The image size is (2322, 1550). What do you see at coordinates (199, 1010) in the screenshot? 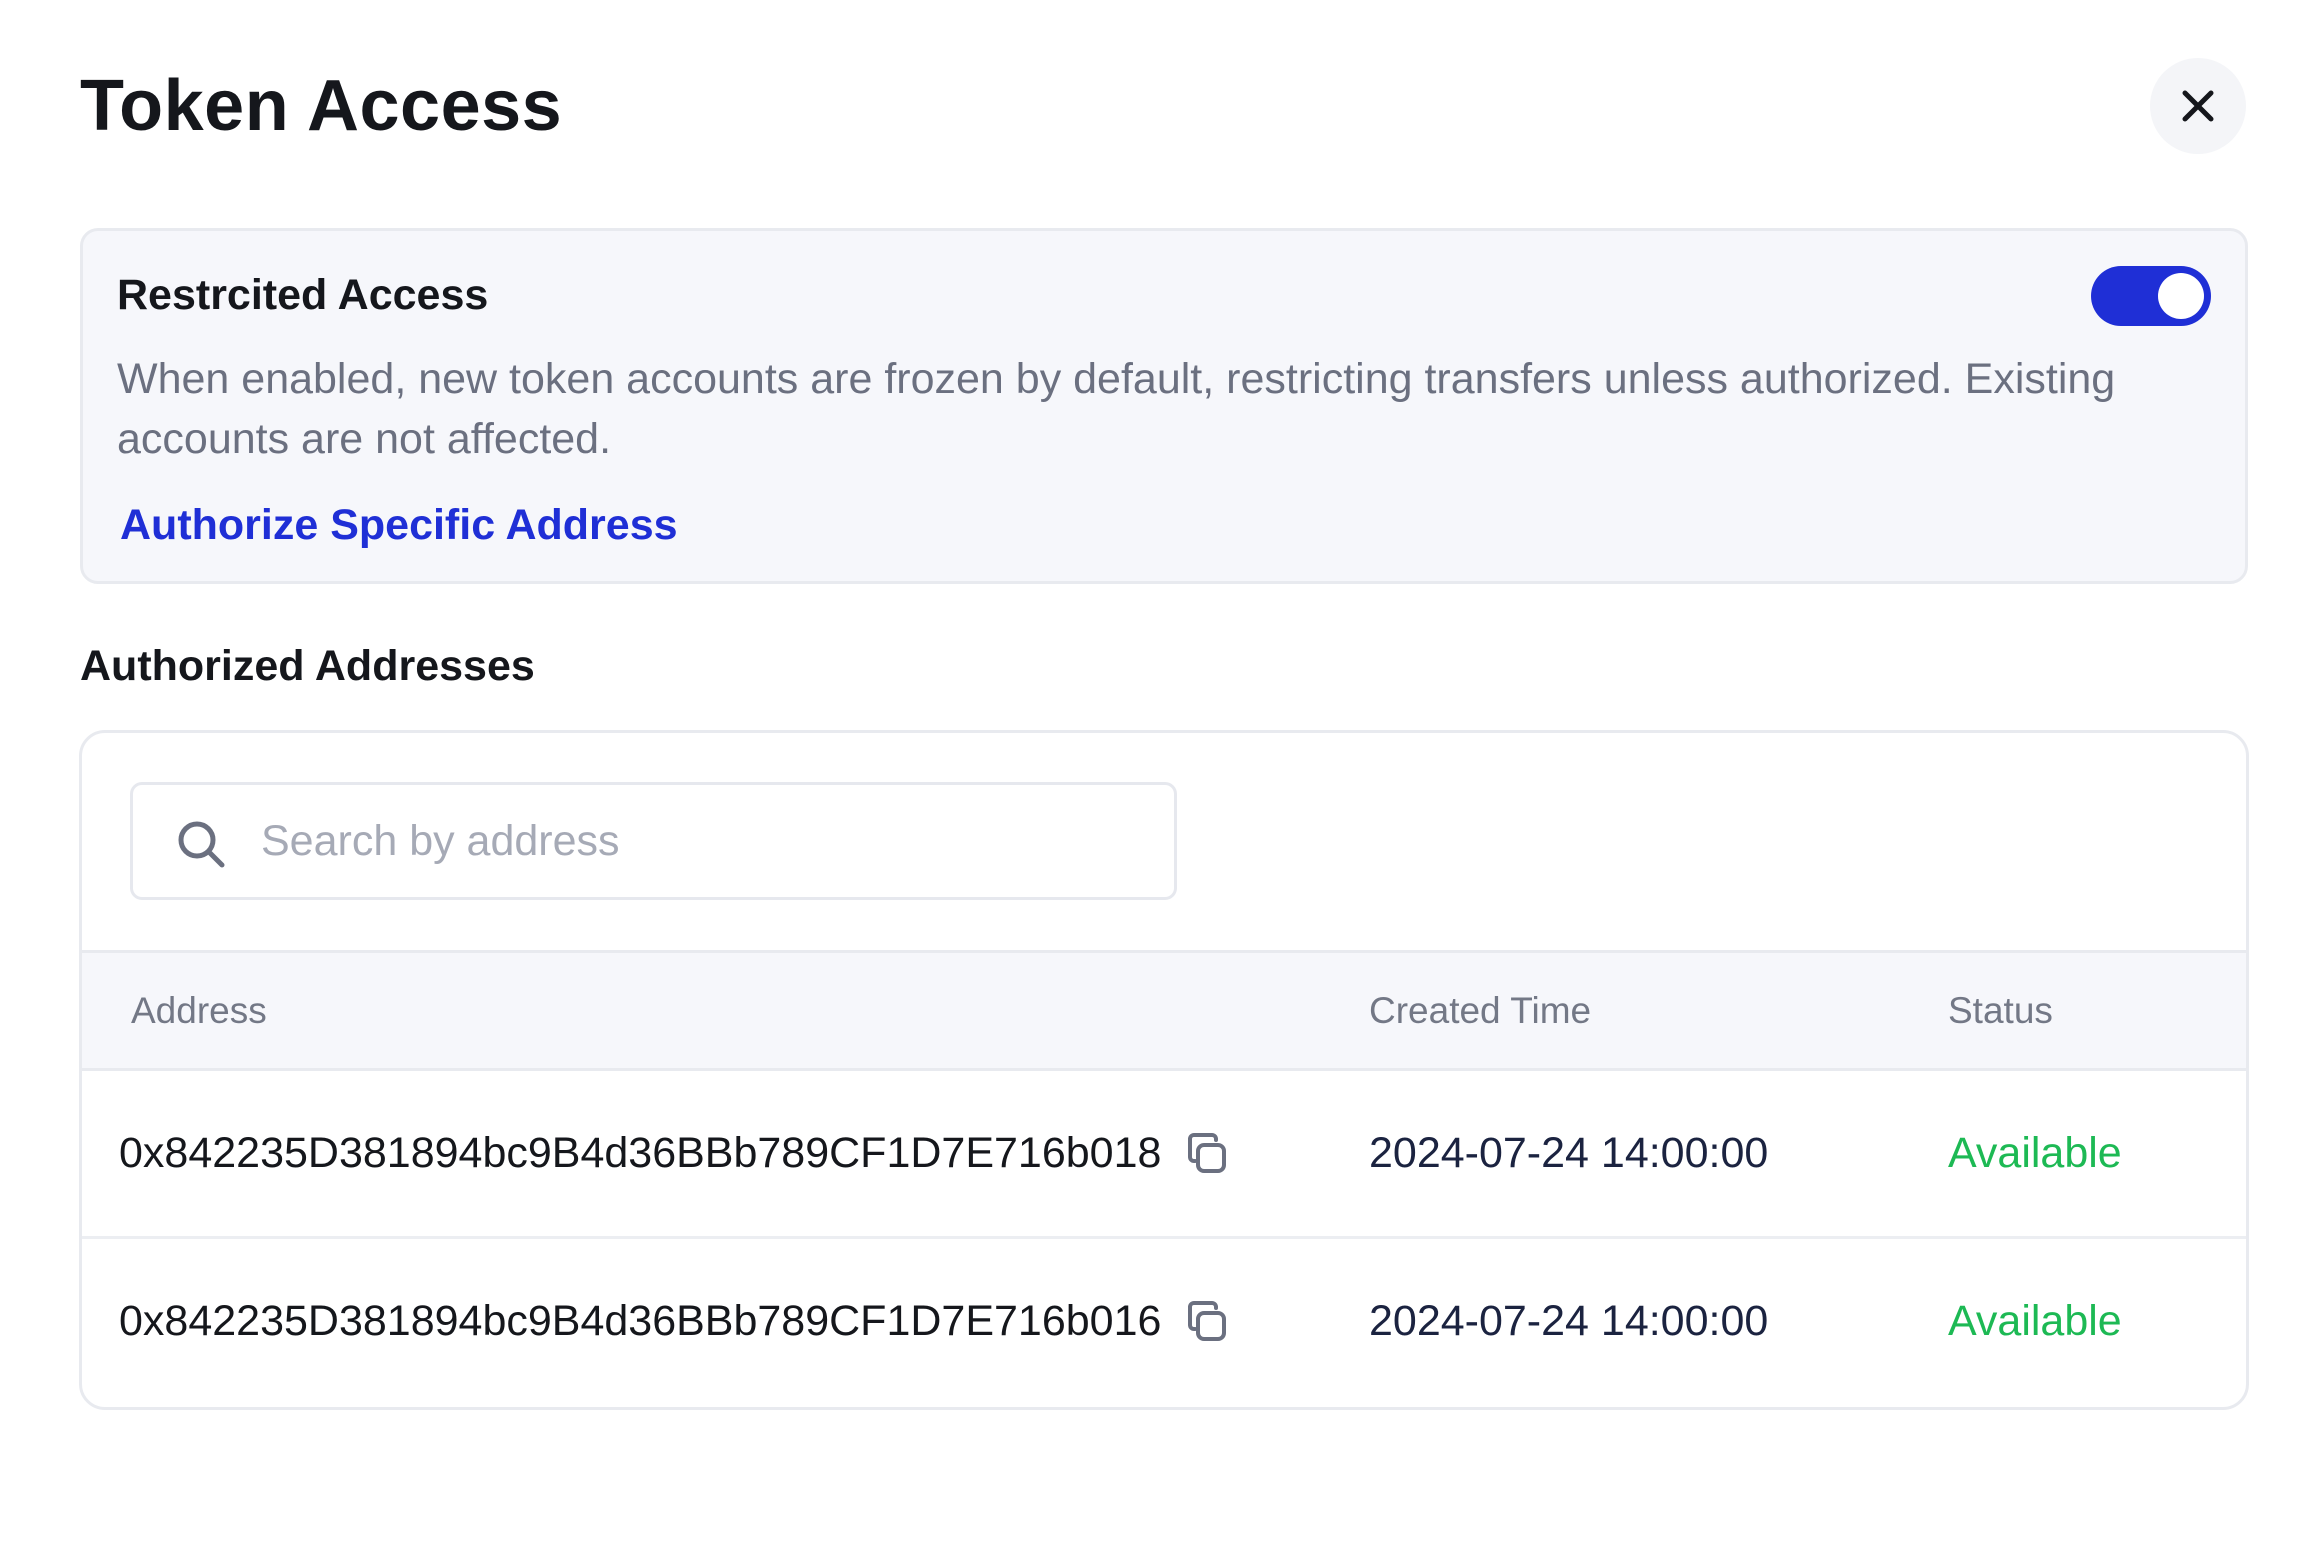
I see `column-header-address: Address` at bounding box center [199, 1010].